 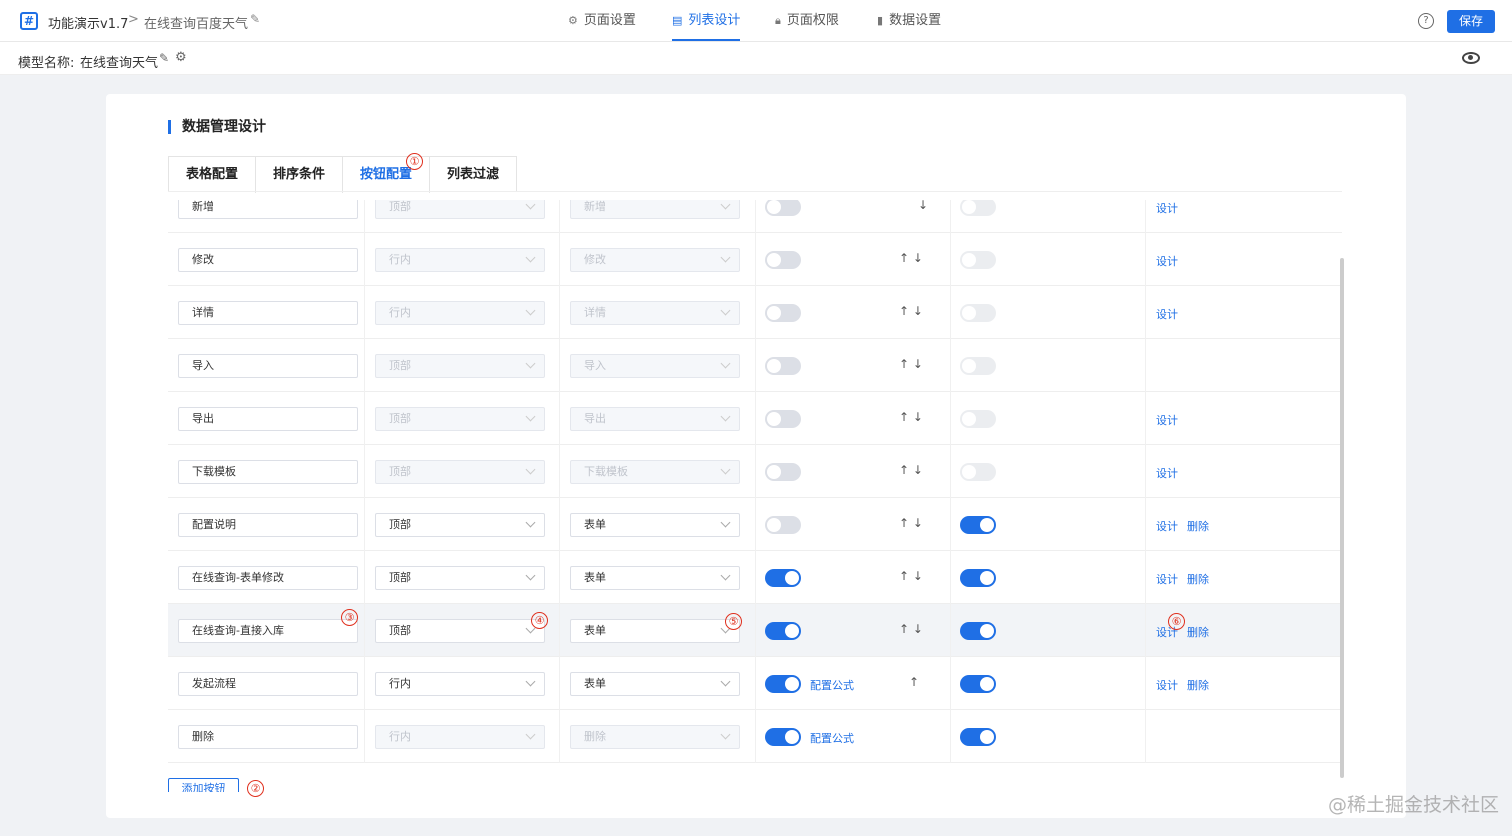 I want to click on button-name-input: 在线查询-表单修改, so click(x=268, y=578).